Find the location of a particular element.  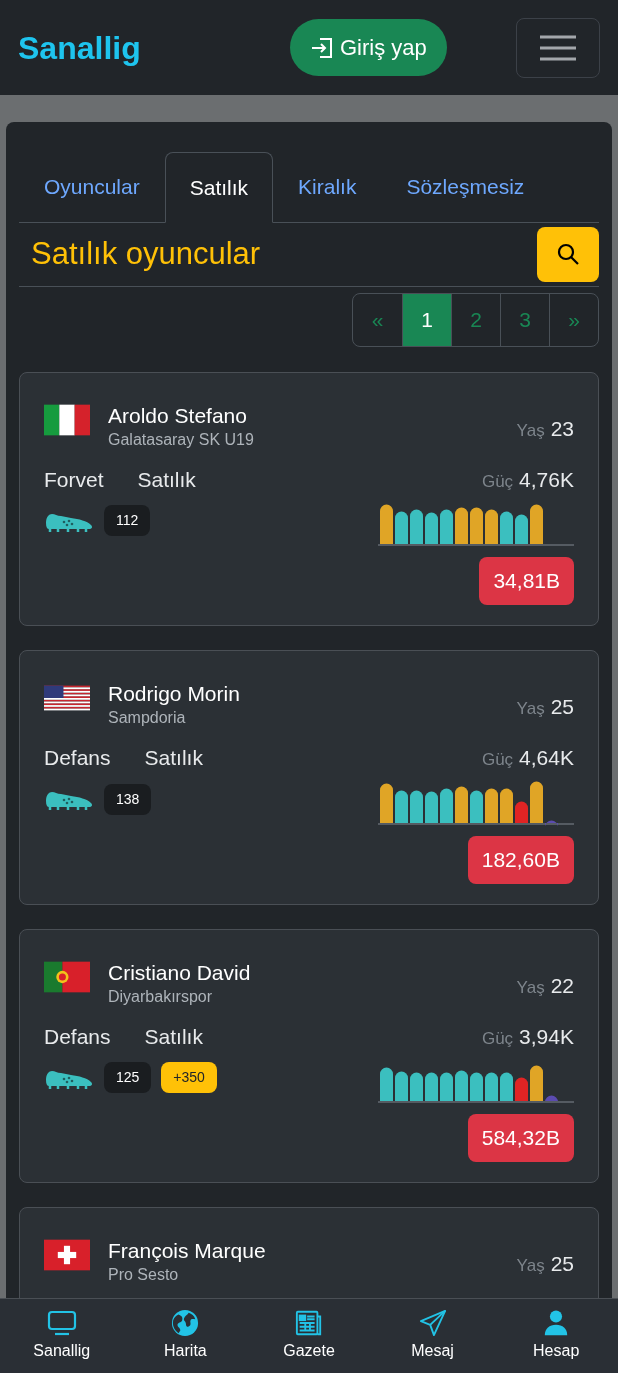

search-button is located at coordinates (568, 254).